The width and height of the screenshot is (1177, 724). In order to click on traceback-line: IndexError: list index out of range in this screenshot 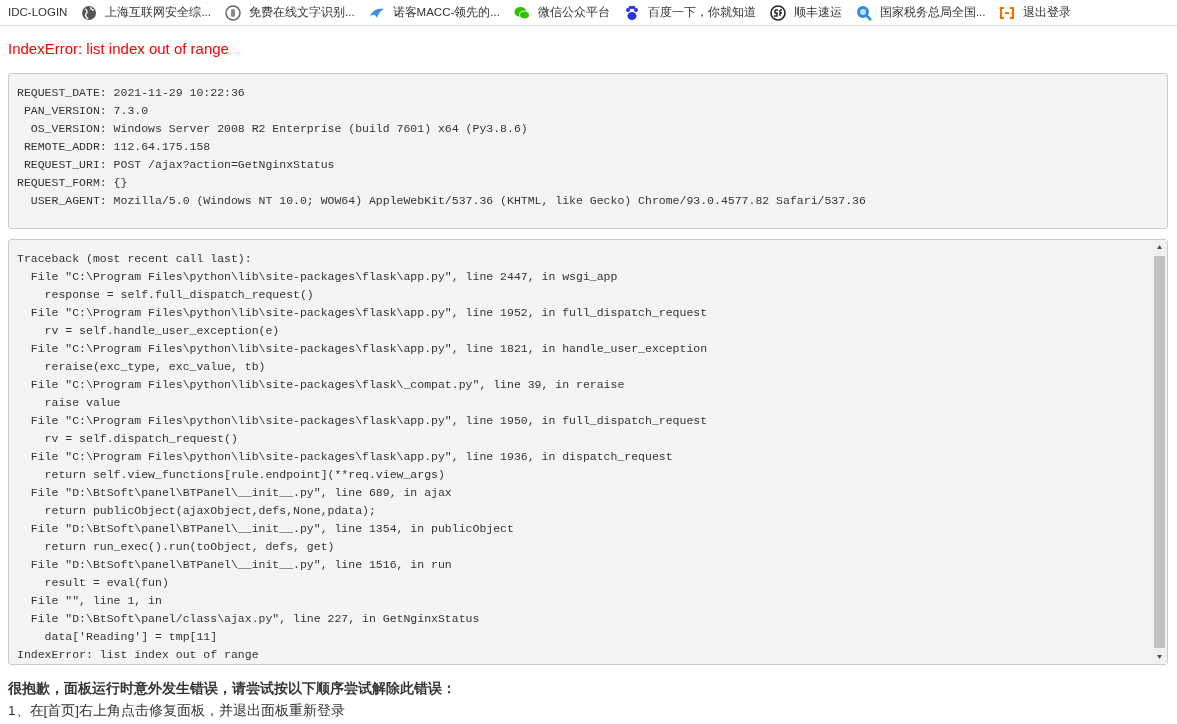, I will do `click(138, 654)`.